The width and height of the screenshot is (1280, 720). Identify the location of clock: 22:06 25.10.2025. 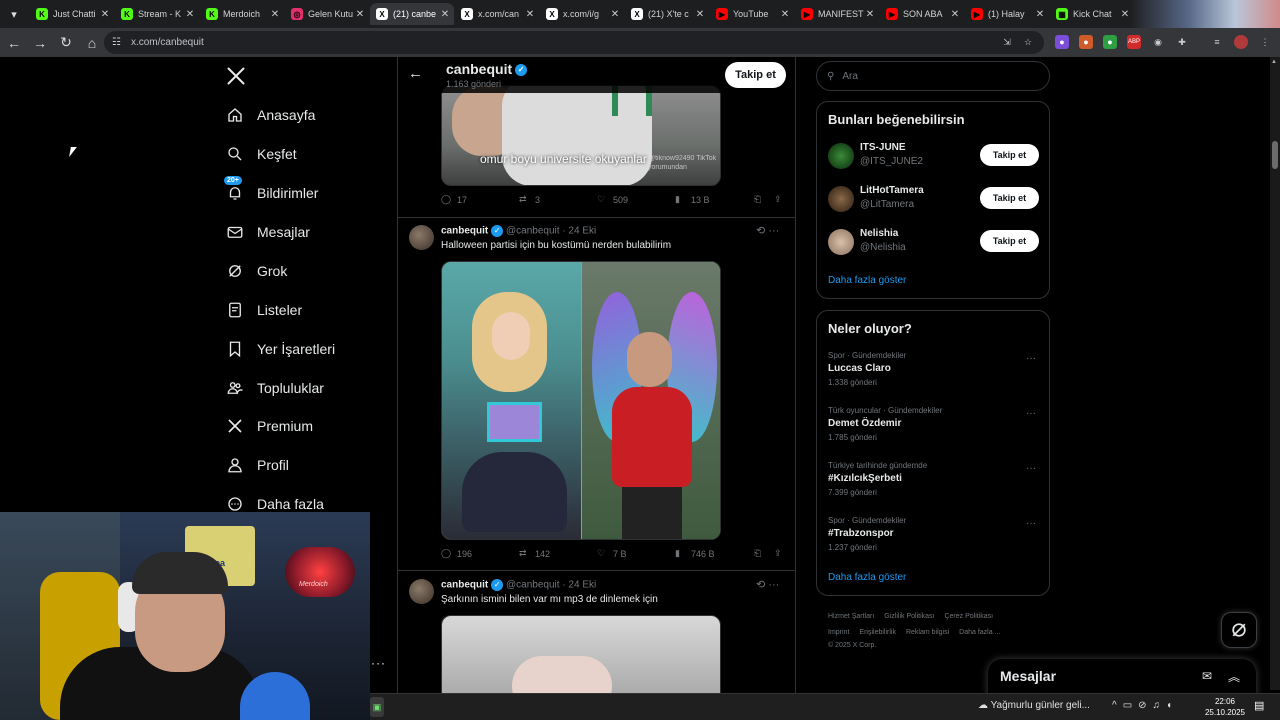
(1225, 707).